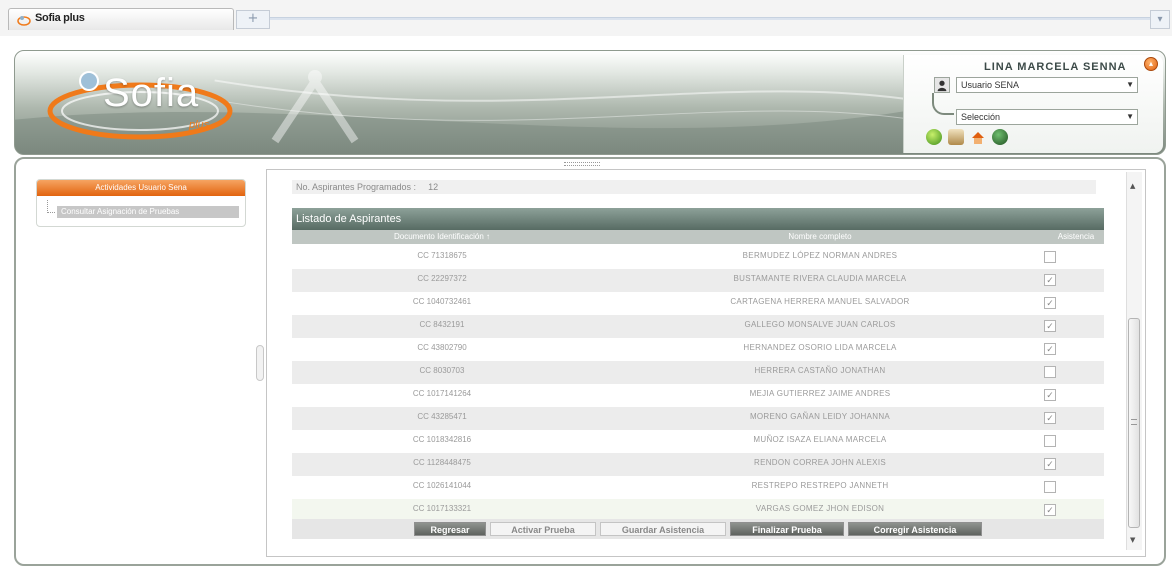 The width and height of the screenshot is (1172, 568). I want to click on panel-splitter-handle, so click(260, 363).